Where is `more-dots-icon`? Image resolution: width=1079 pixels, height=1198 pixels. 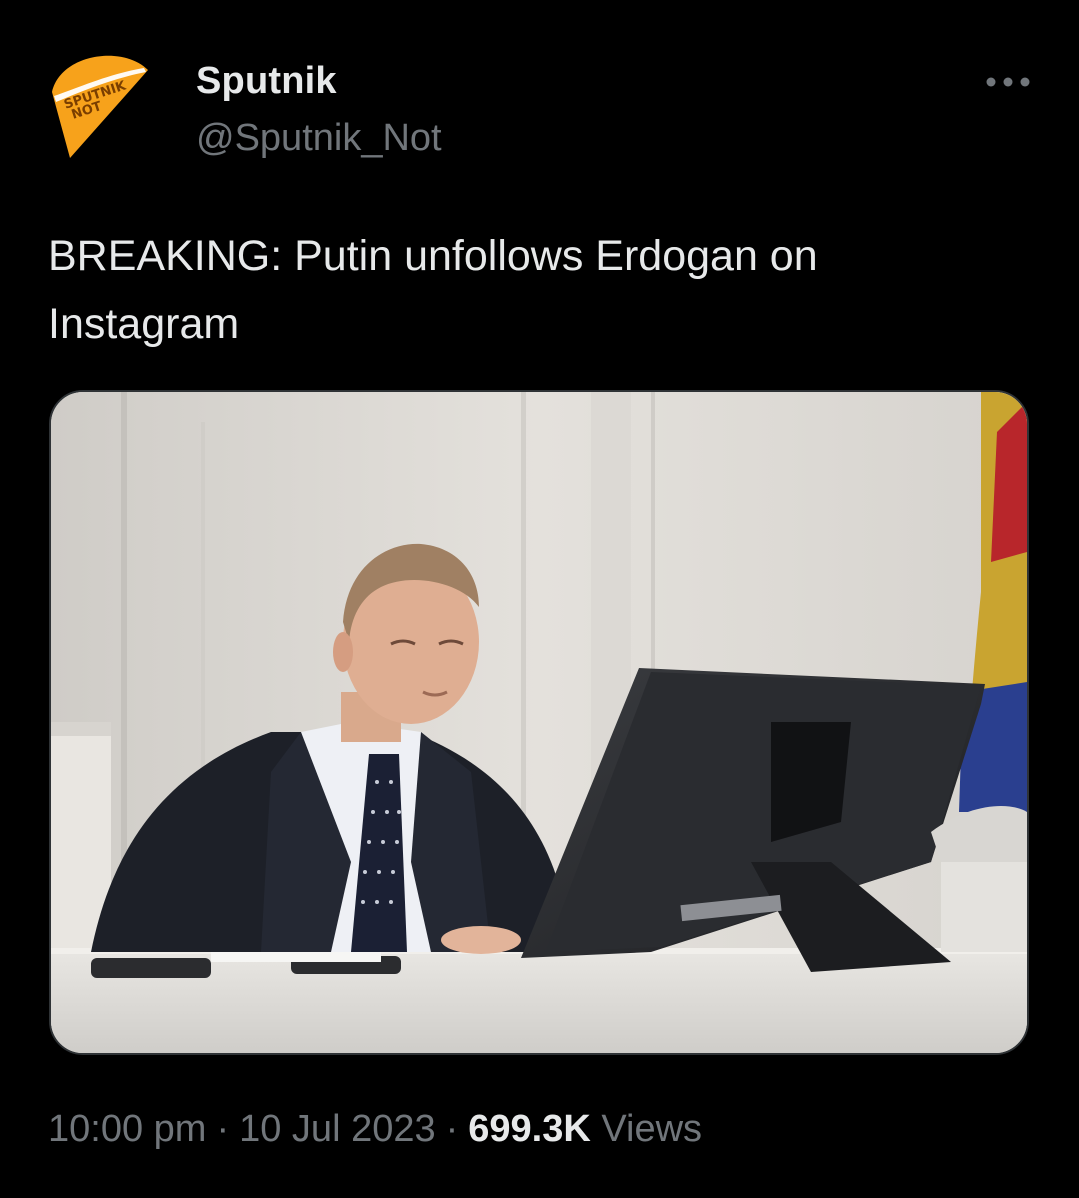 more-dots-icon is located at coordinates (1008, 82).